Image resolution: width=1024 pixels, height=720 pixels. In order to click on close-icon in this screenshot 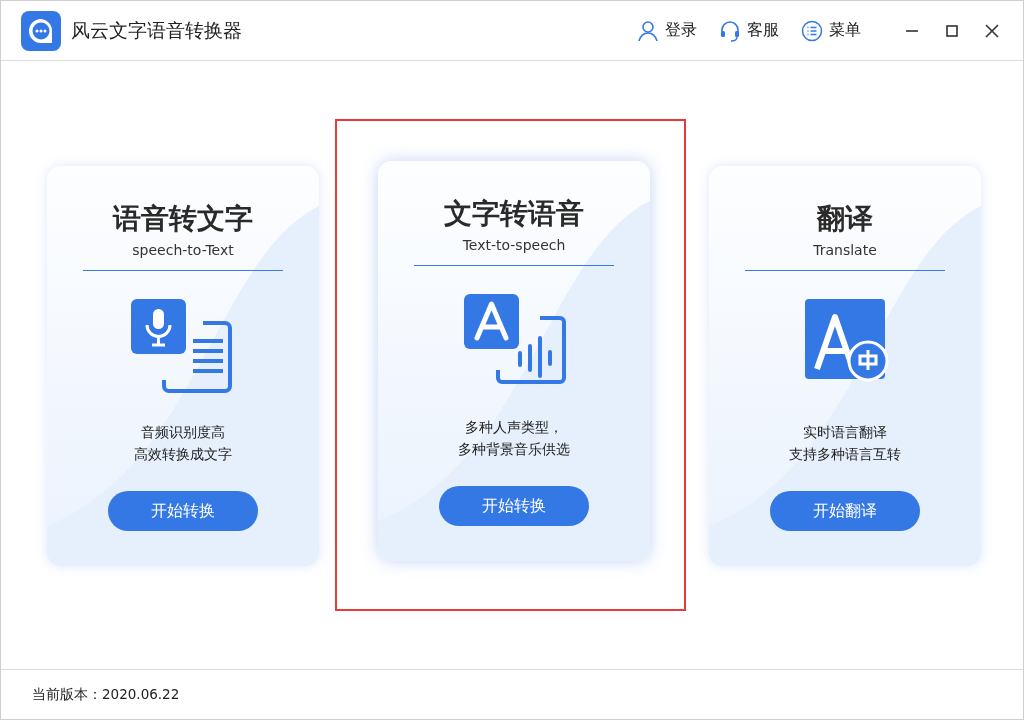, I will do `click(992, 30)`.